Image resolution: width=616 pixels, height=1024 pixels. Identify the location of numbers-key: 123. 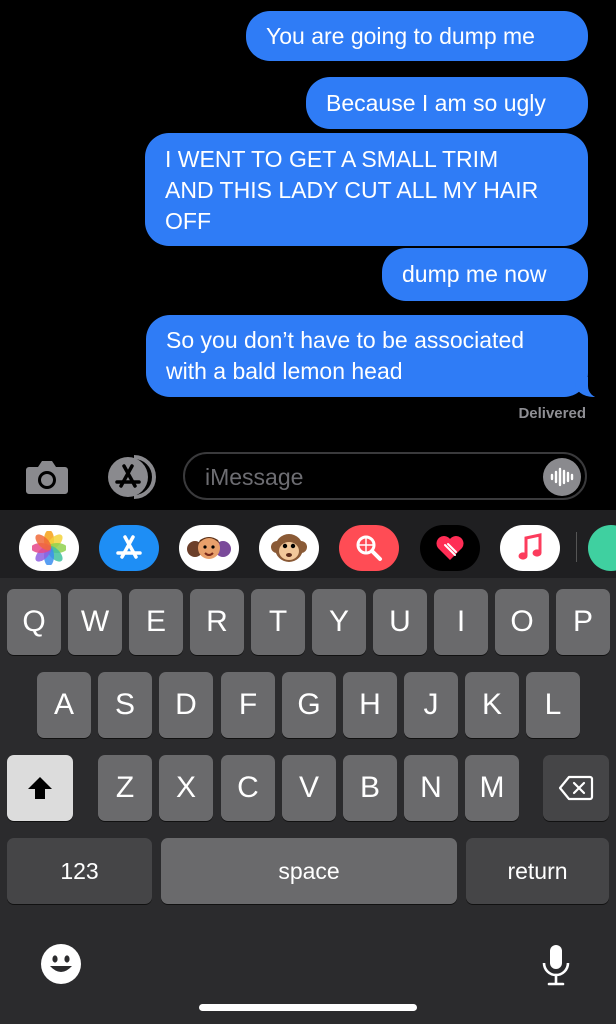
(79, 871).